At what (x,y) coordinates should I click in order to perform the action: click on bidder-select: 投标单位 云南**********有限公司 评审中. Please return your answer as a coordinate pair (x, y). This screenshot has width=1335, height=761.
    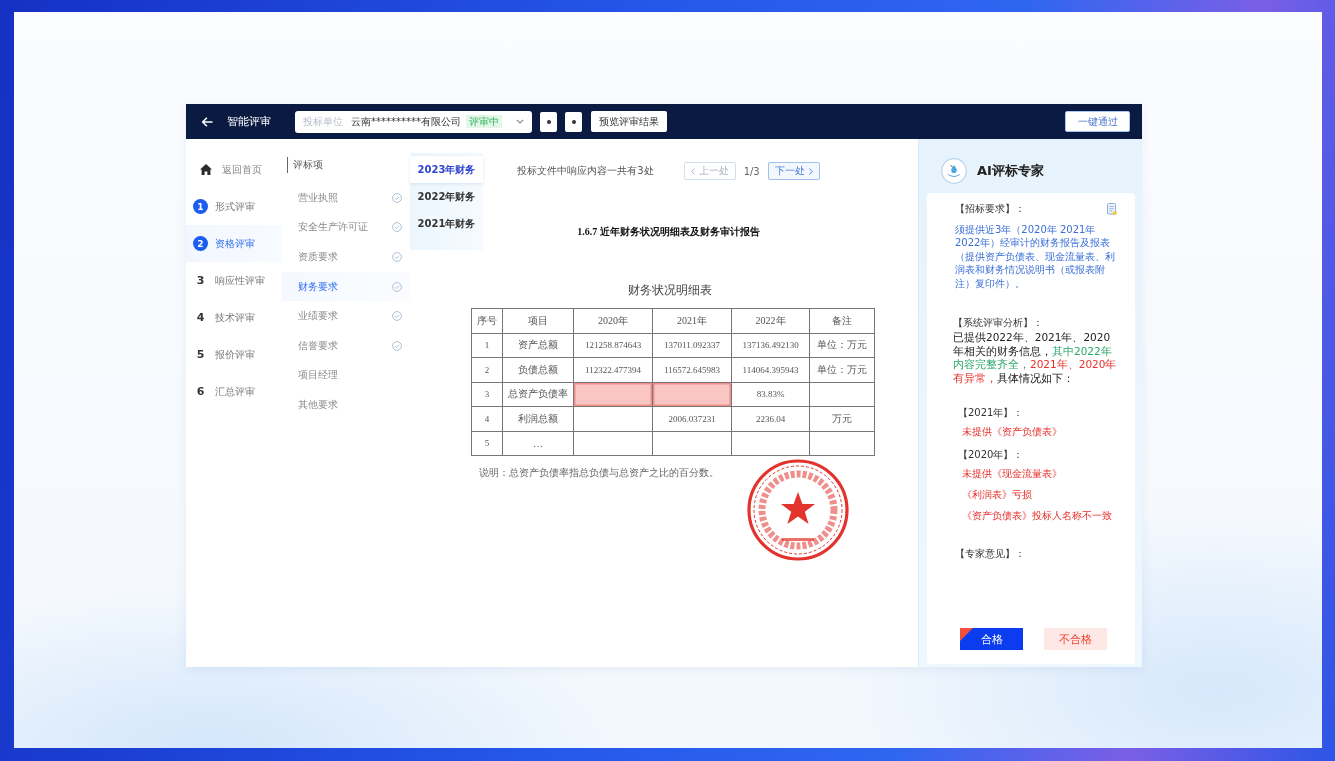
    Looking at the image, I should click on (413, 121).